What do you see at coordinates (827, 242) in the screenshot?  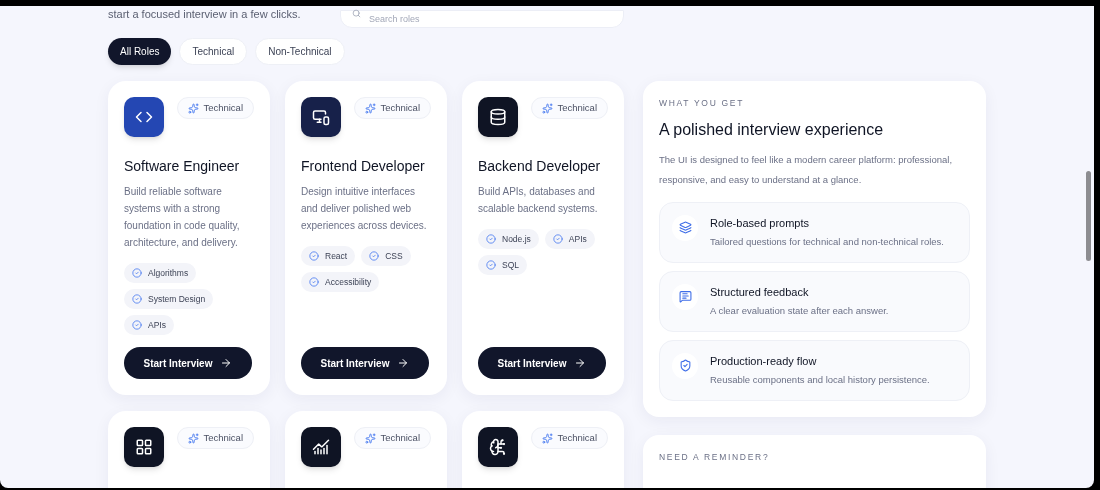 I see `feature-text: Tailored questions for technical and non-technical roles.` at bounding box center [827, 242].